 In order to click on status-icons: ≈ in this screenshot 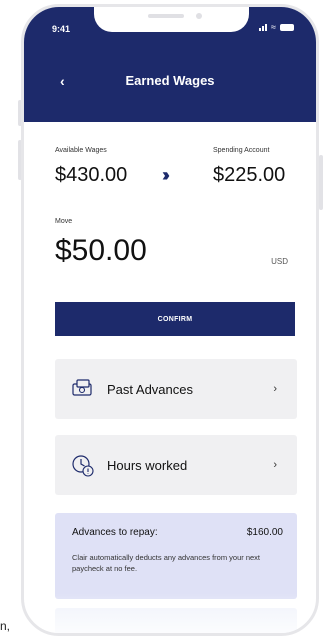, I will do `click(276, 27)`.